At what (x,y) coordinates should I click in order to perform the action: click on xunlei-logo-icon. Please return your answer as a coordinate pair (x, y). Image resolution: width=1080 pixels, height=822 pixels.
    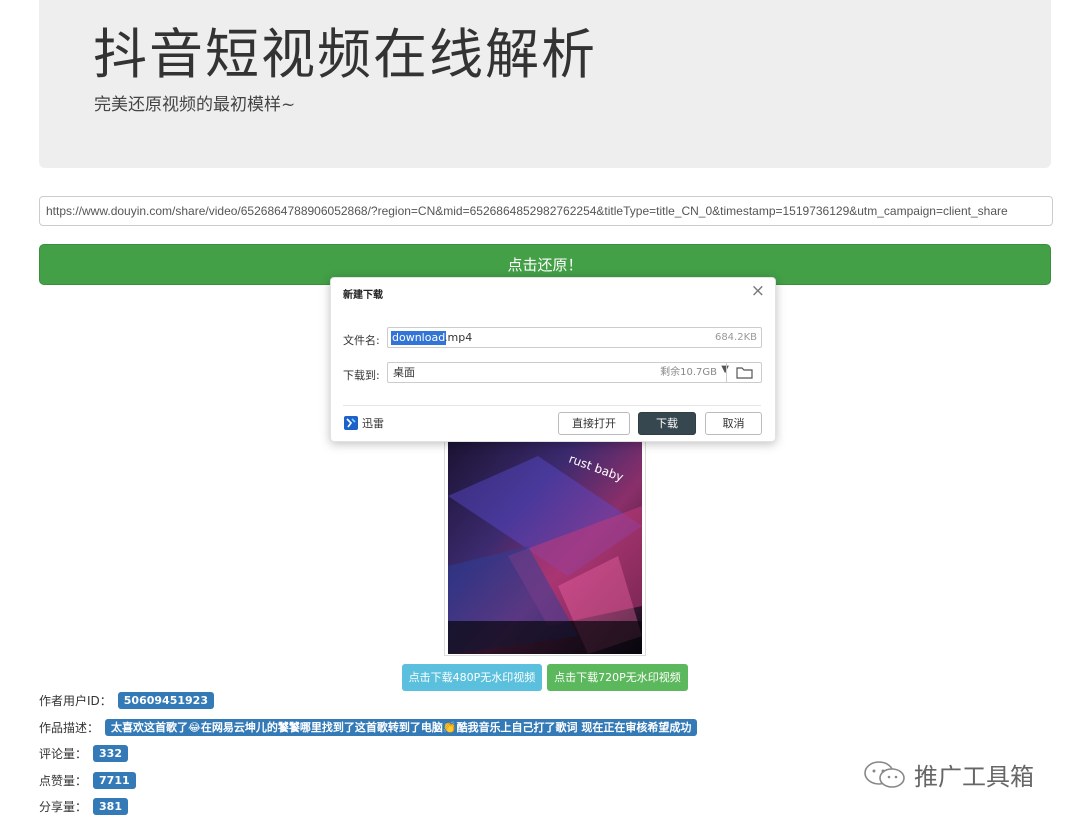
    Looking at the image, I should click on (351, 423).